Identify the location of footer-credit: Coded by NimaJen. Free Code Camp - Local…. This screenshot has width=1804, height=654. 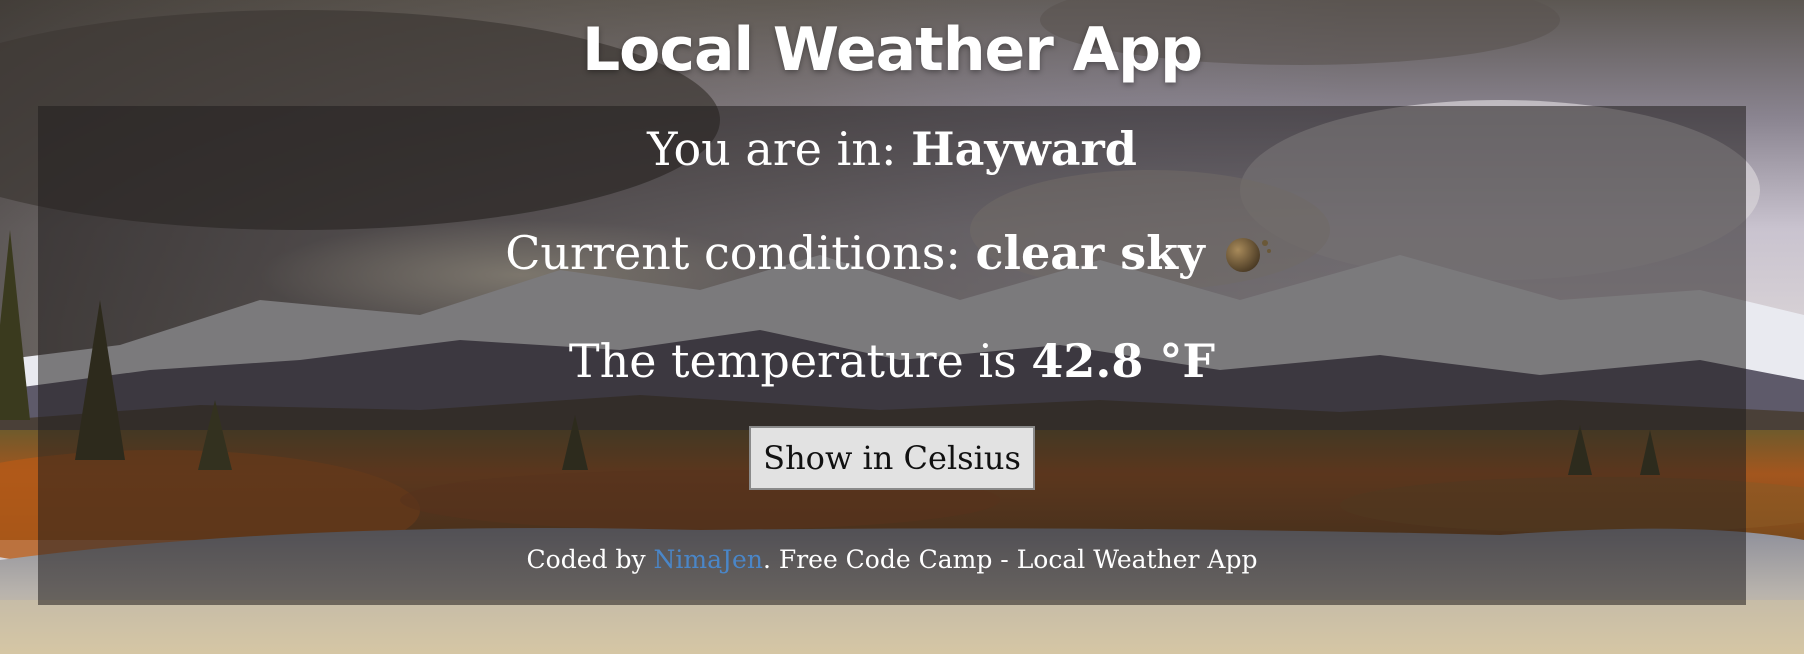
(892, 560).